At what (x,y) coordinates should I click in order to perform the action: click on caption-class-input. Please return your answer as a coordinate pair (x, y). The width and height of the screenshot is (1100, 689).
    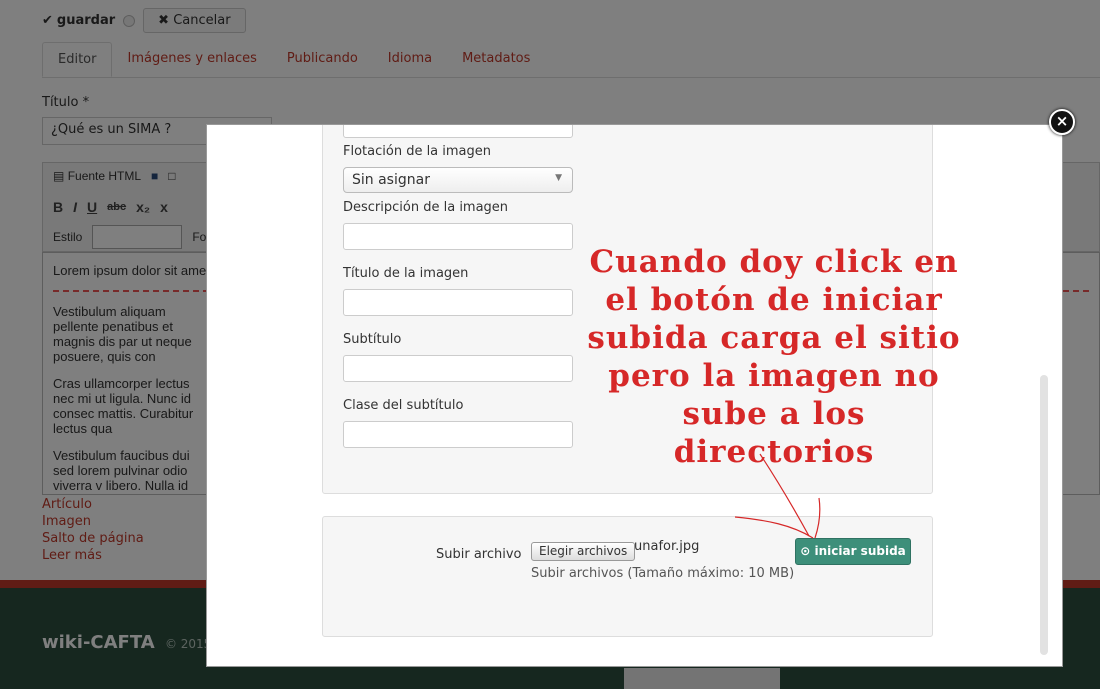
    Looking at the image, I should click on (458, 434).